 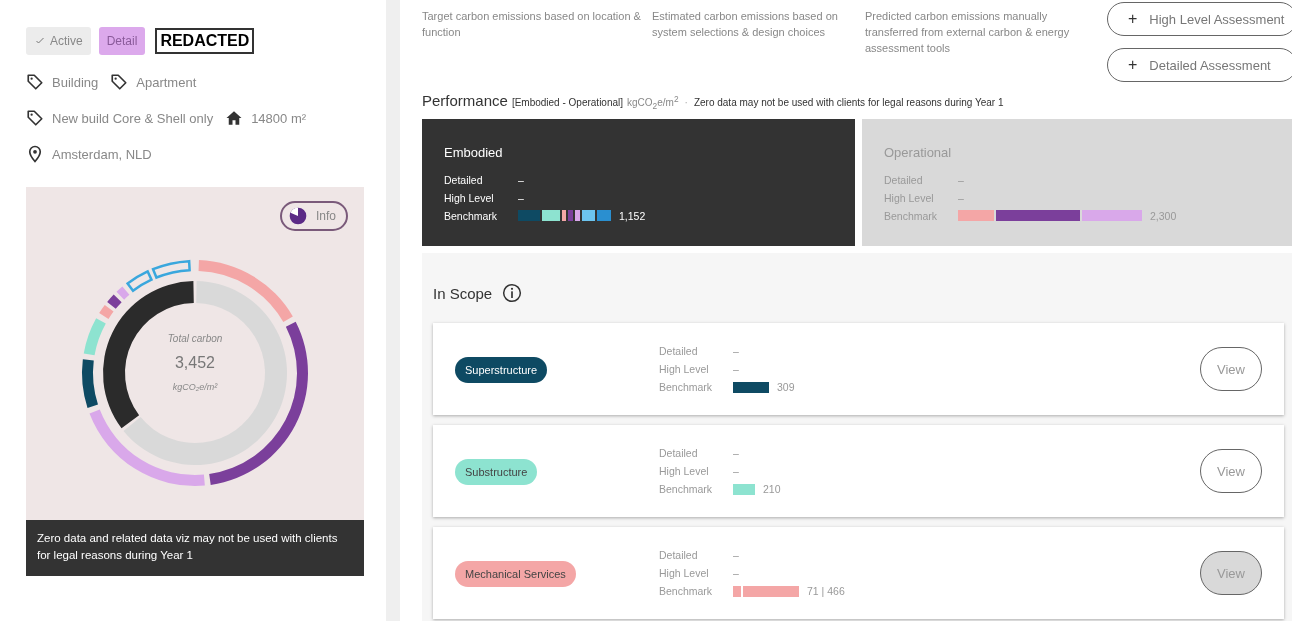 I want to click on description-text: Target carbon emissions based on location & function, so click(x=532, y=24).